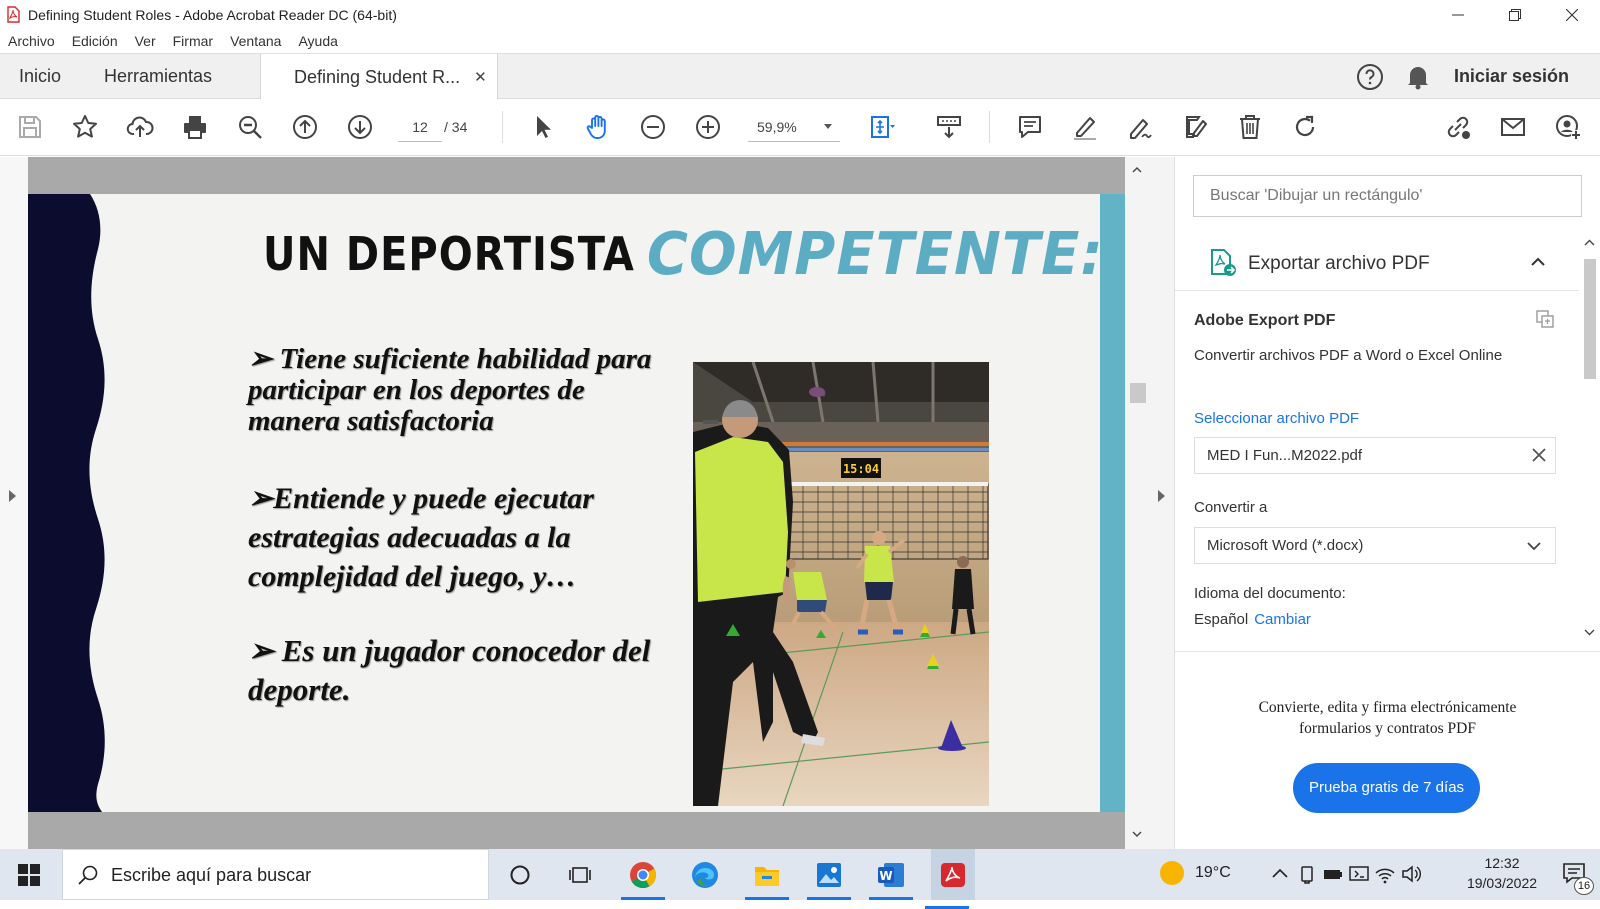 The image size is (1600, 909). What do you see at coordinates (145, 41) in the screenshot?
I see `menu-ver: Ver` at bounding box center [145, 41].